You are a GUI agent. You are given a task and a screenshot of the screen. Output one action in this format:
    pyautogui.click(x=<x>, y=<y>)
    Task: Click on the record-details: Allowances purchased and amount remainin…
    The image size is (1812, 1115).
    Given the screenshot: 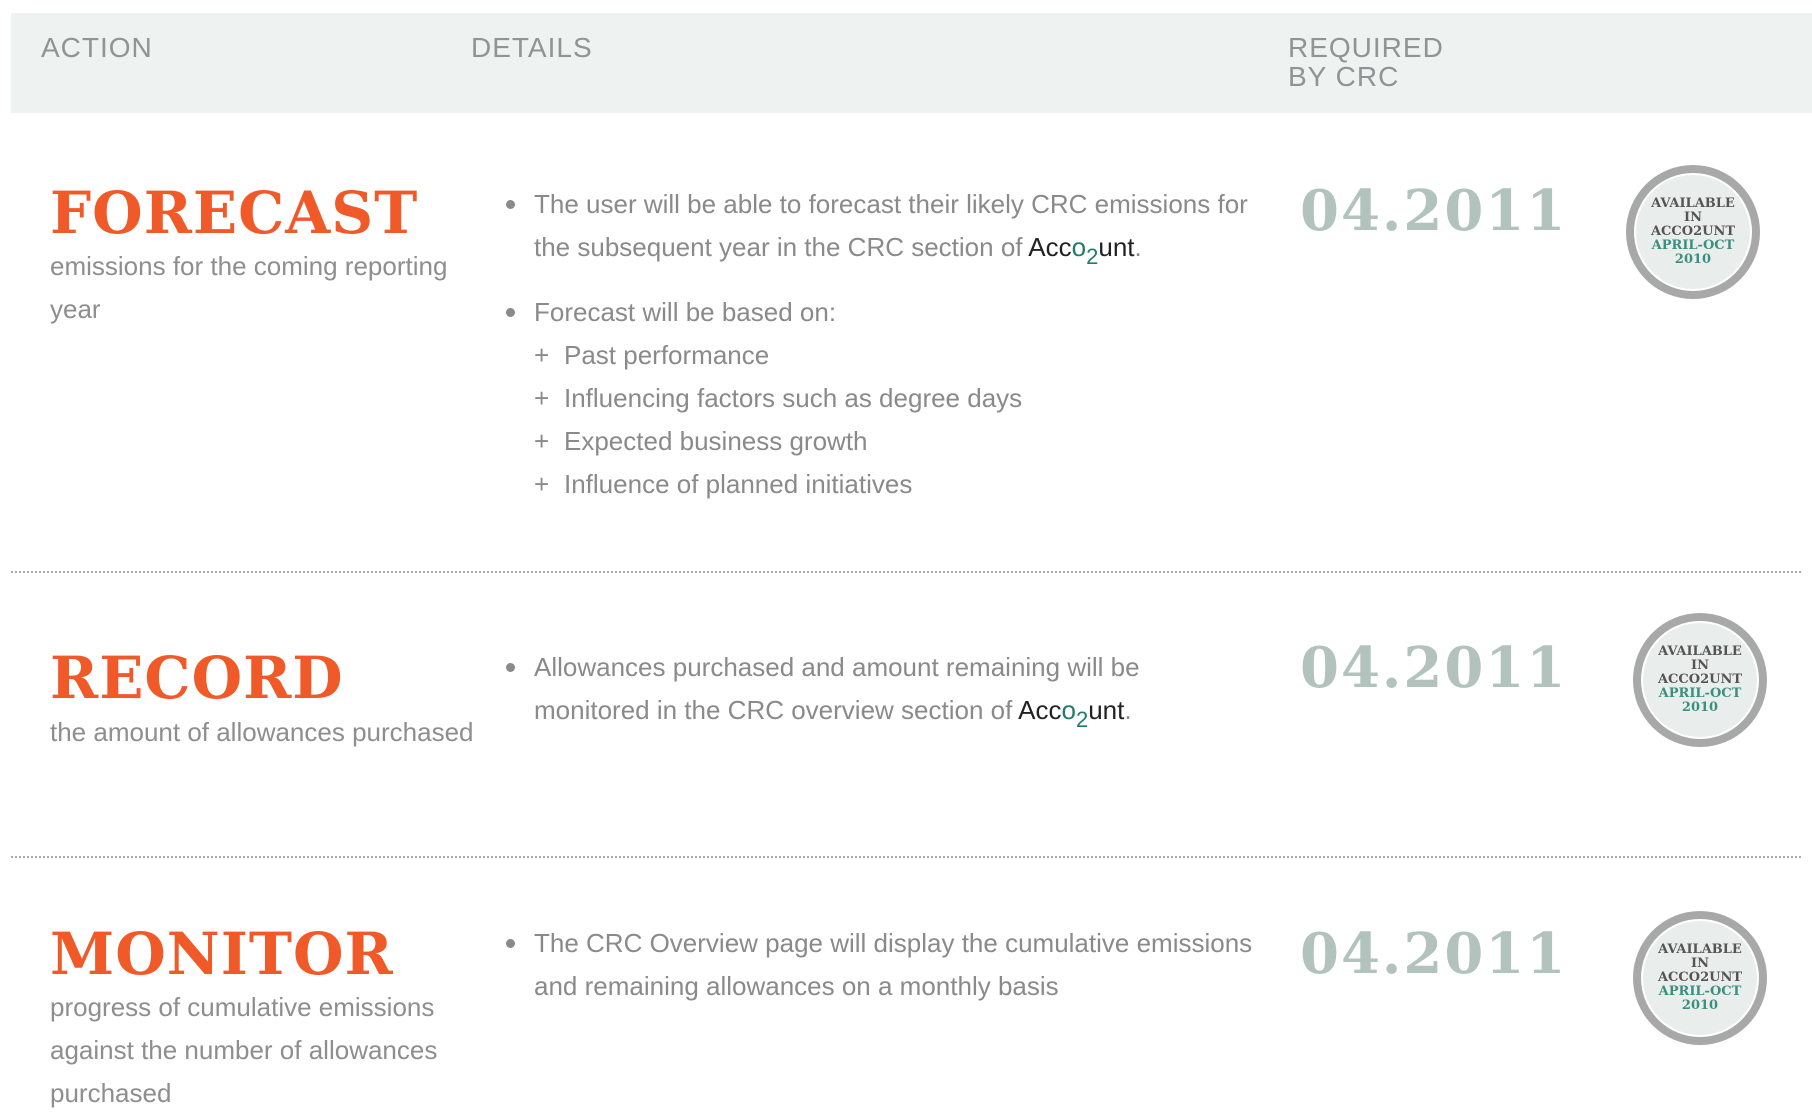 What is the action you would take?
    pyautogui.click(x=880, y=689)
    